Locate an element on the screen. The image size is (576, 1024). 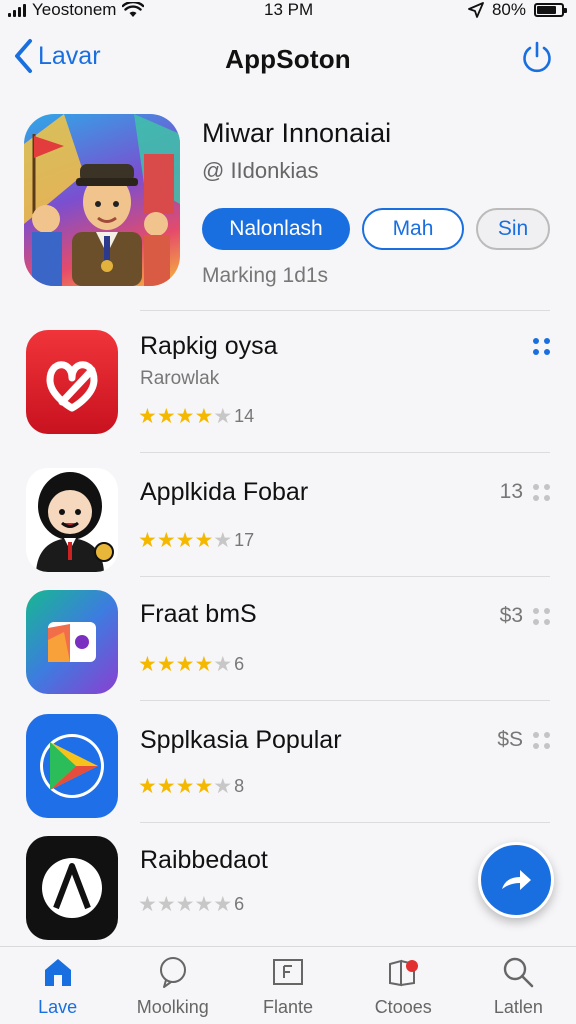
rating-count: 8 is located at coordinates (239, 786).